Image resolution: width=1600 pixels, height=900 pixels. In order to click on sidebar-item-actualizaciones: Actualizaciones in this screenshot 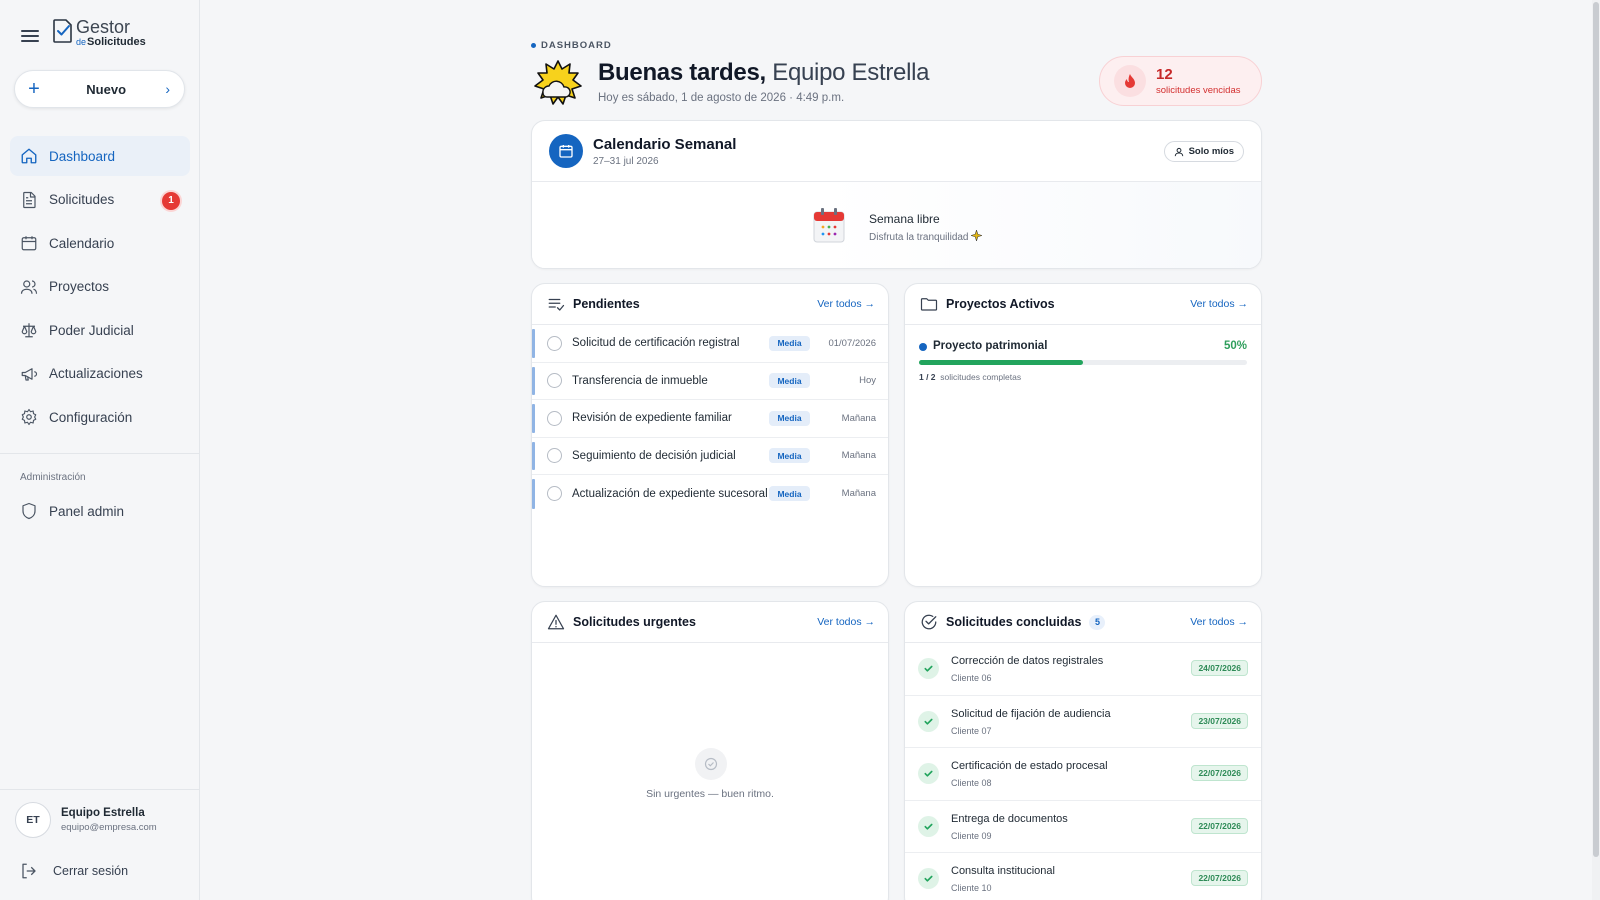, I will do `click(100, 374)`.